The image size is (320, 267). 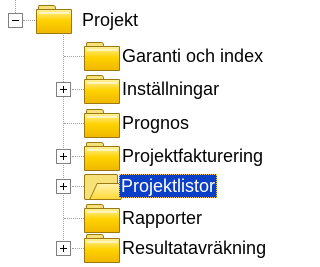 What do you see at coordinates (168, 186) in the screenshot?
I see `tree-item-projektlistor: Projektlistor` at bounding box center [168, 186].